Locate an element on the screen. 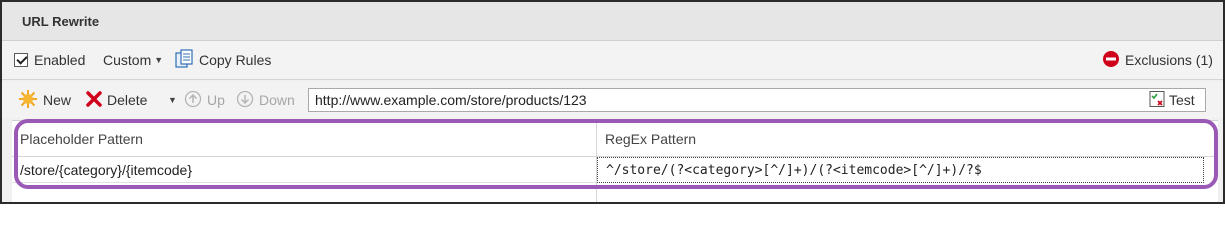 This screenshot has width=1225, height=240. exclusions-label: Exclusions (1) is located at coordinates (1169, 60).